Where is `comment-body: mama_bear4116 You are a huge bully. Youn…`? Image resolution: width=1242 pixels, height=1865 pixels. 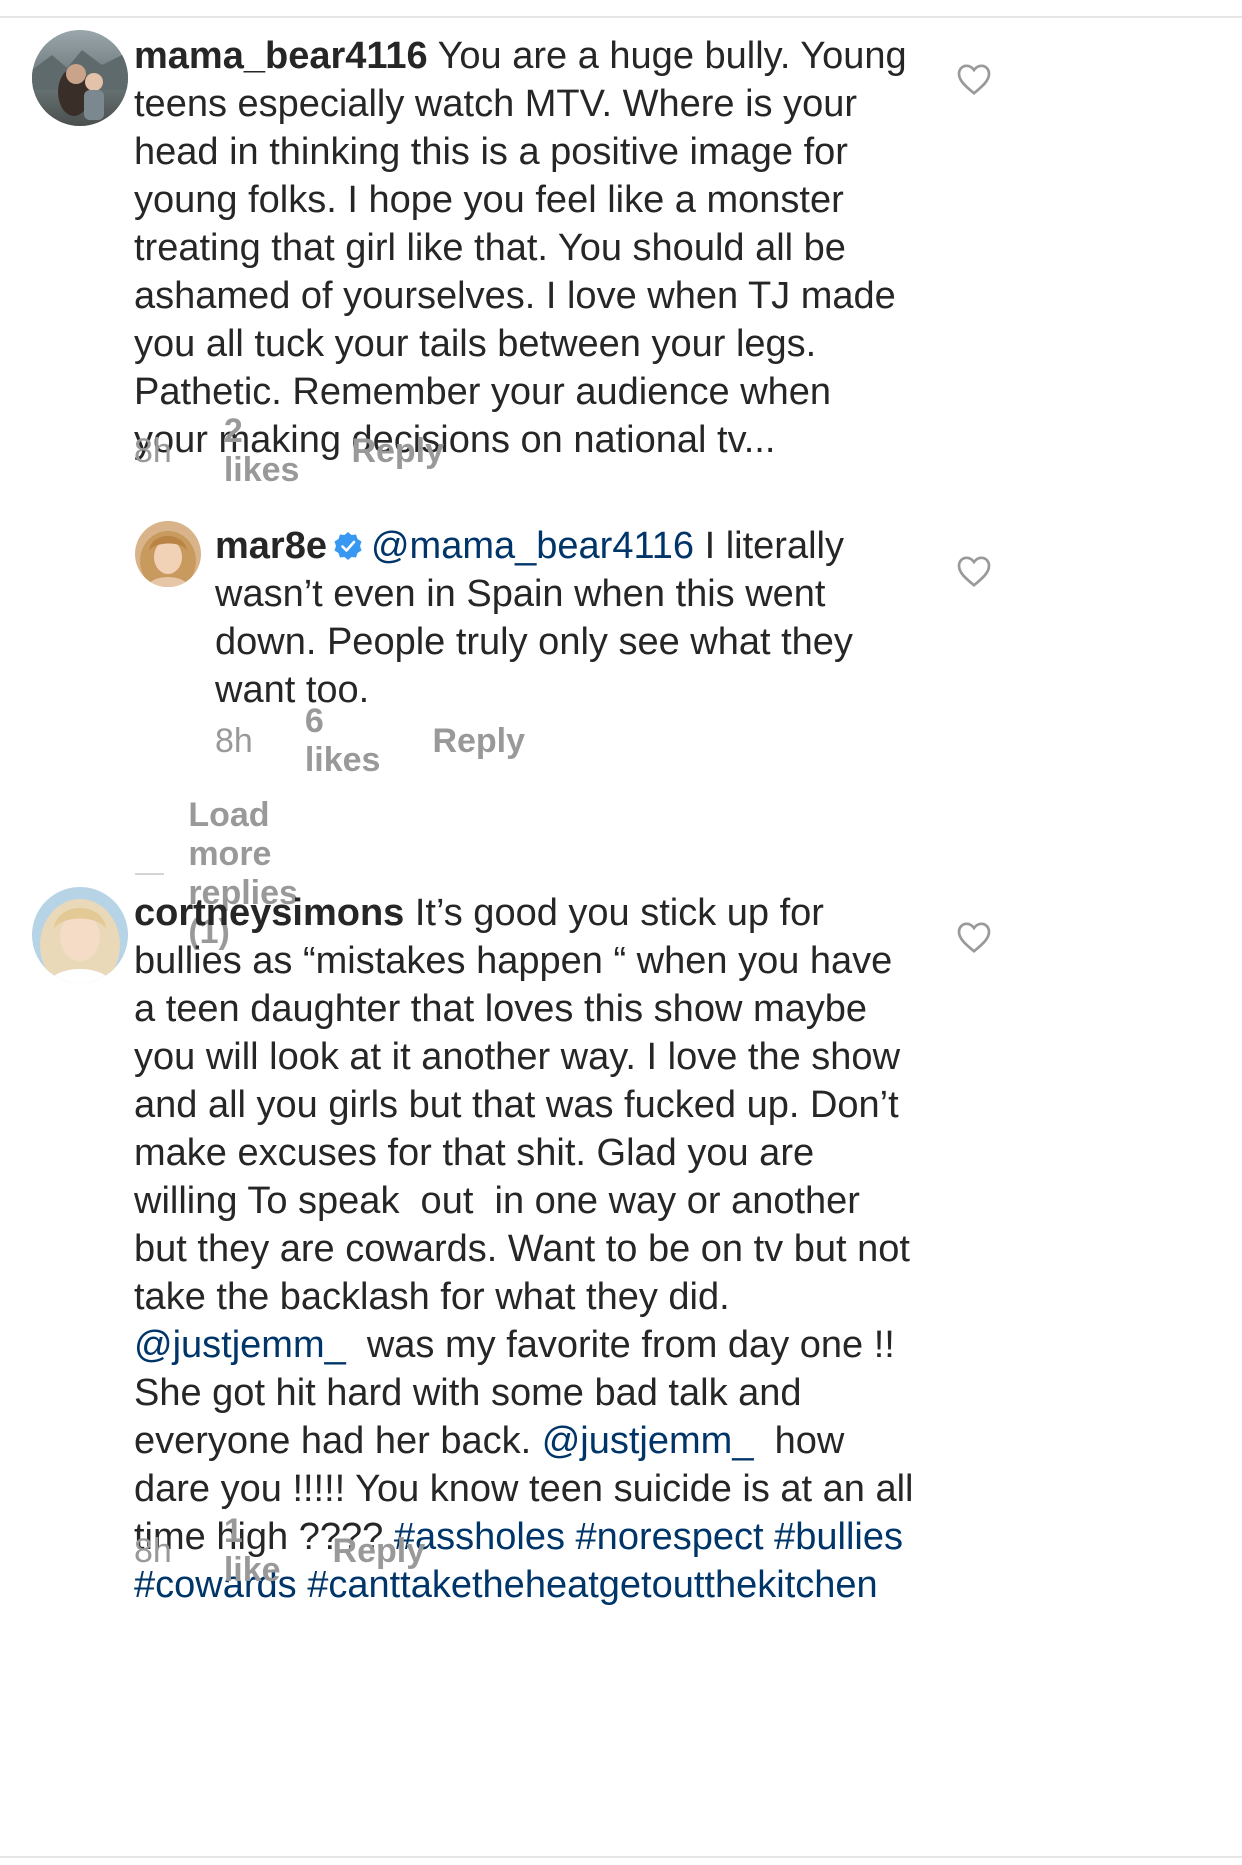
comment-body: mama_bear4116 You are a huge bully. Youn… is located at coordinates (524, 248).